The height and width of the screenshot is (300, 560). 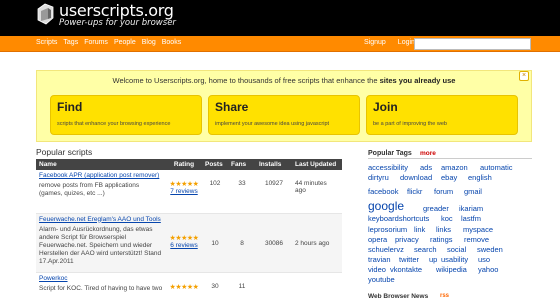 I want to click on tag-link: leprosorium, so click(x=387, y=229).